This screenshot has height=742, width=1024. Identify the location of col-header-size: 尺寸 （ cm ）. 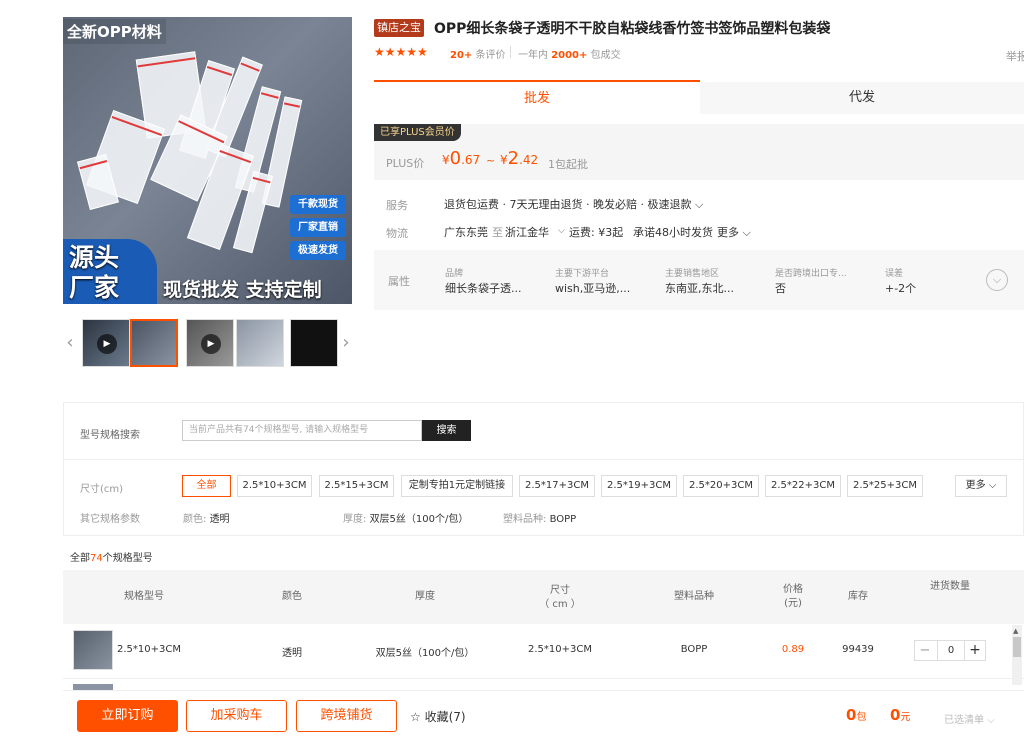
(560, 597).